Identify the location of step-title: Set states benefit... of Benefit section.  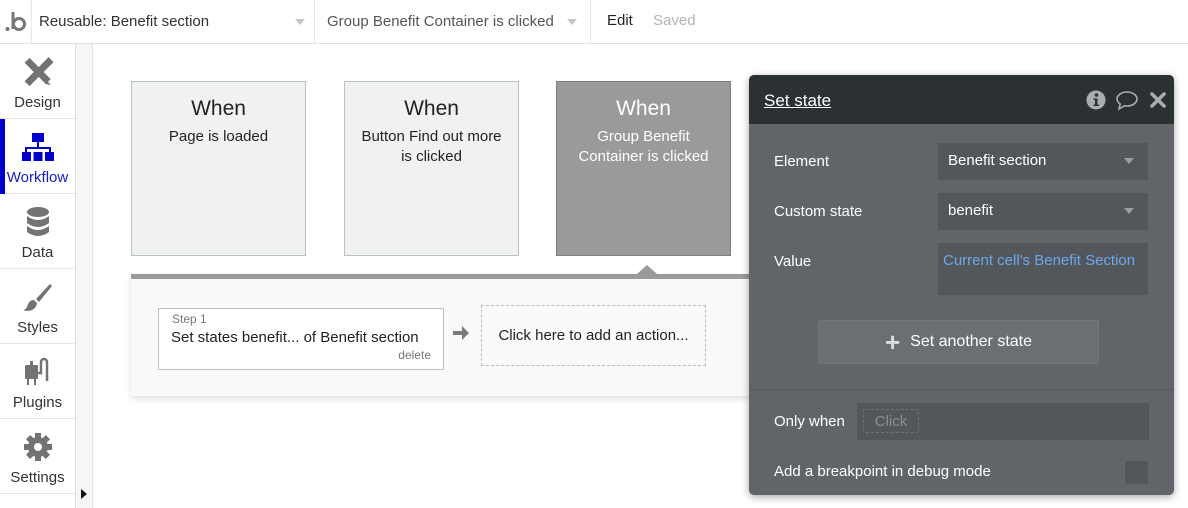
(295, 337).